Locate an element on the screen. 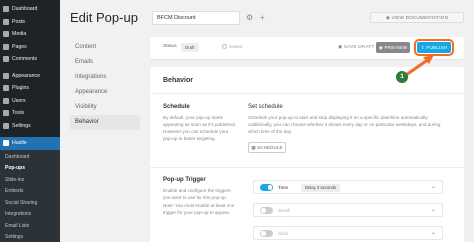 The width and height of the screenshot is (474, 242). wrench-icon is located at coordinates (6, 113).